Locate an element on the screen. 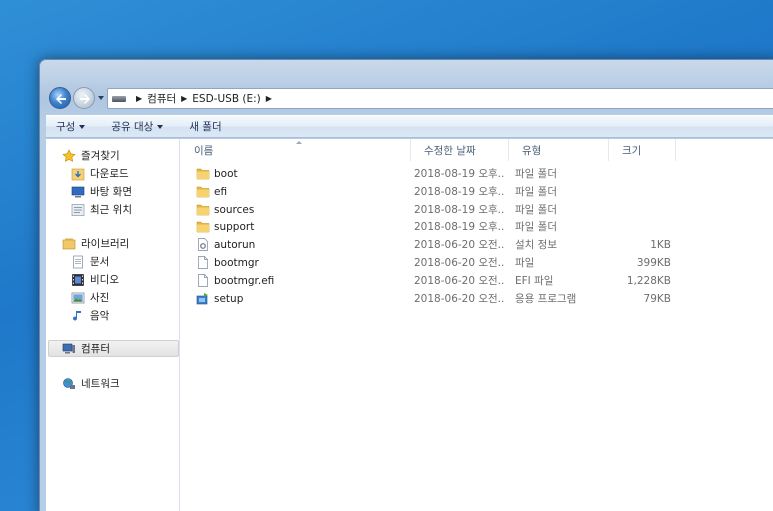 Image resolution: width=773 pixels, height=511 pixels. star-icon is located at coordinates (69, 155).